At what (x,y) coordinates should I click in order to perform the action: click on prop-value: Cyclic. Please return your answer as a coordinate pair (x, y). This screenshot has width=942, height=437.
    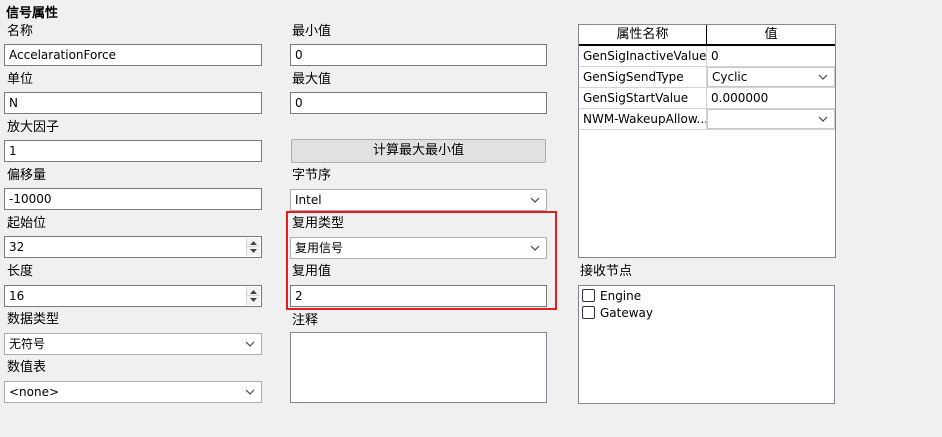
    Looking at the image, I should click on (730, 77).